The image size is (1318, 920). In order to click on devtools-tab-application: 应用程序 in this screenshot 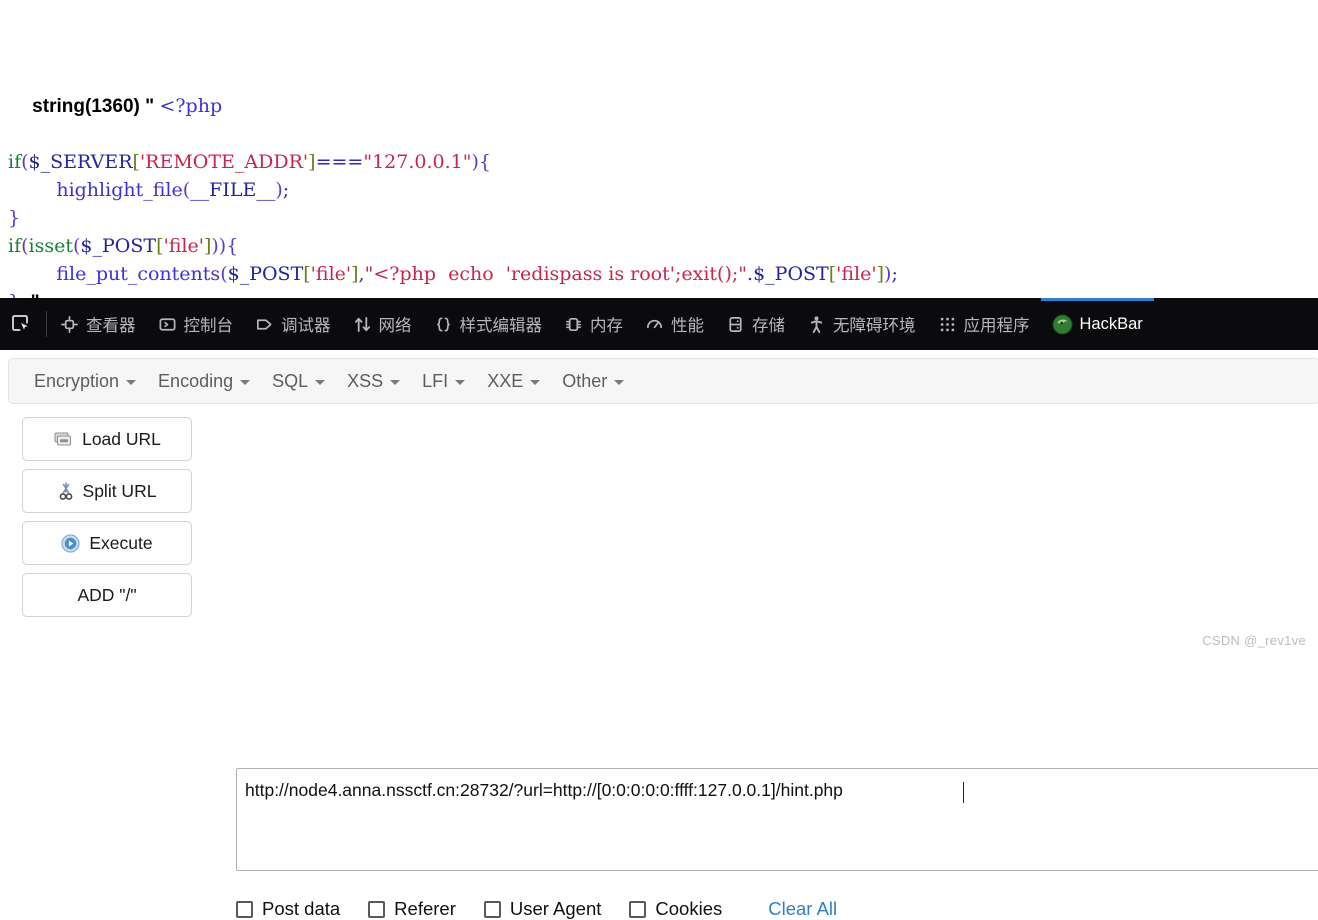, I will do `click(984, 324)`.